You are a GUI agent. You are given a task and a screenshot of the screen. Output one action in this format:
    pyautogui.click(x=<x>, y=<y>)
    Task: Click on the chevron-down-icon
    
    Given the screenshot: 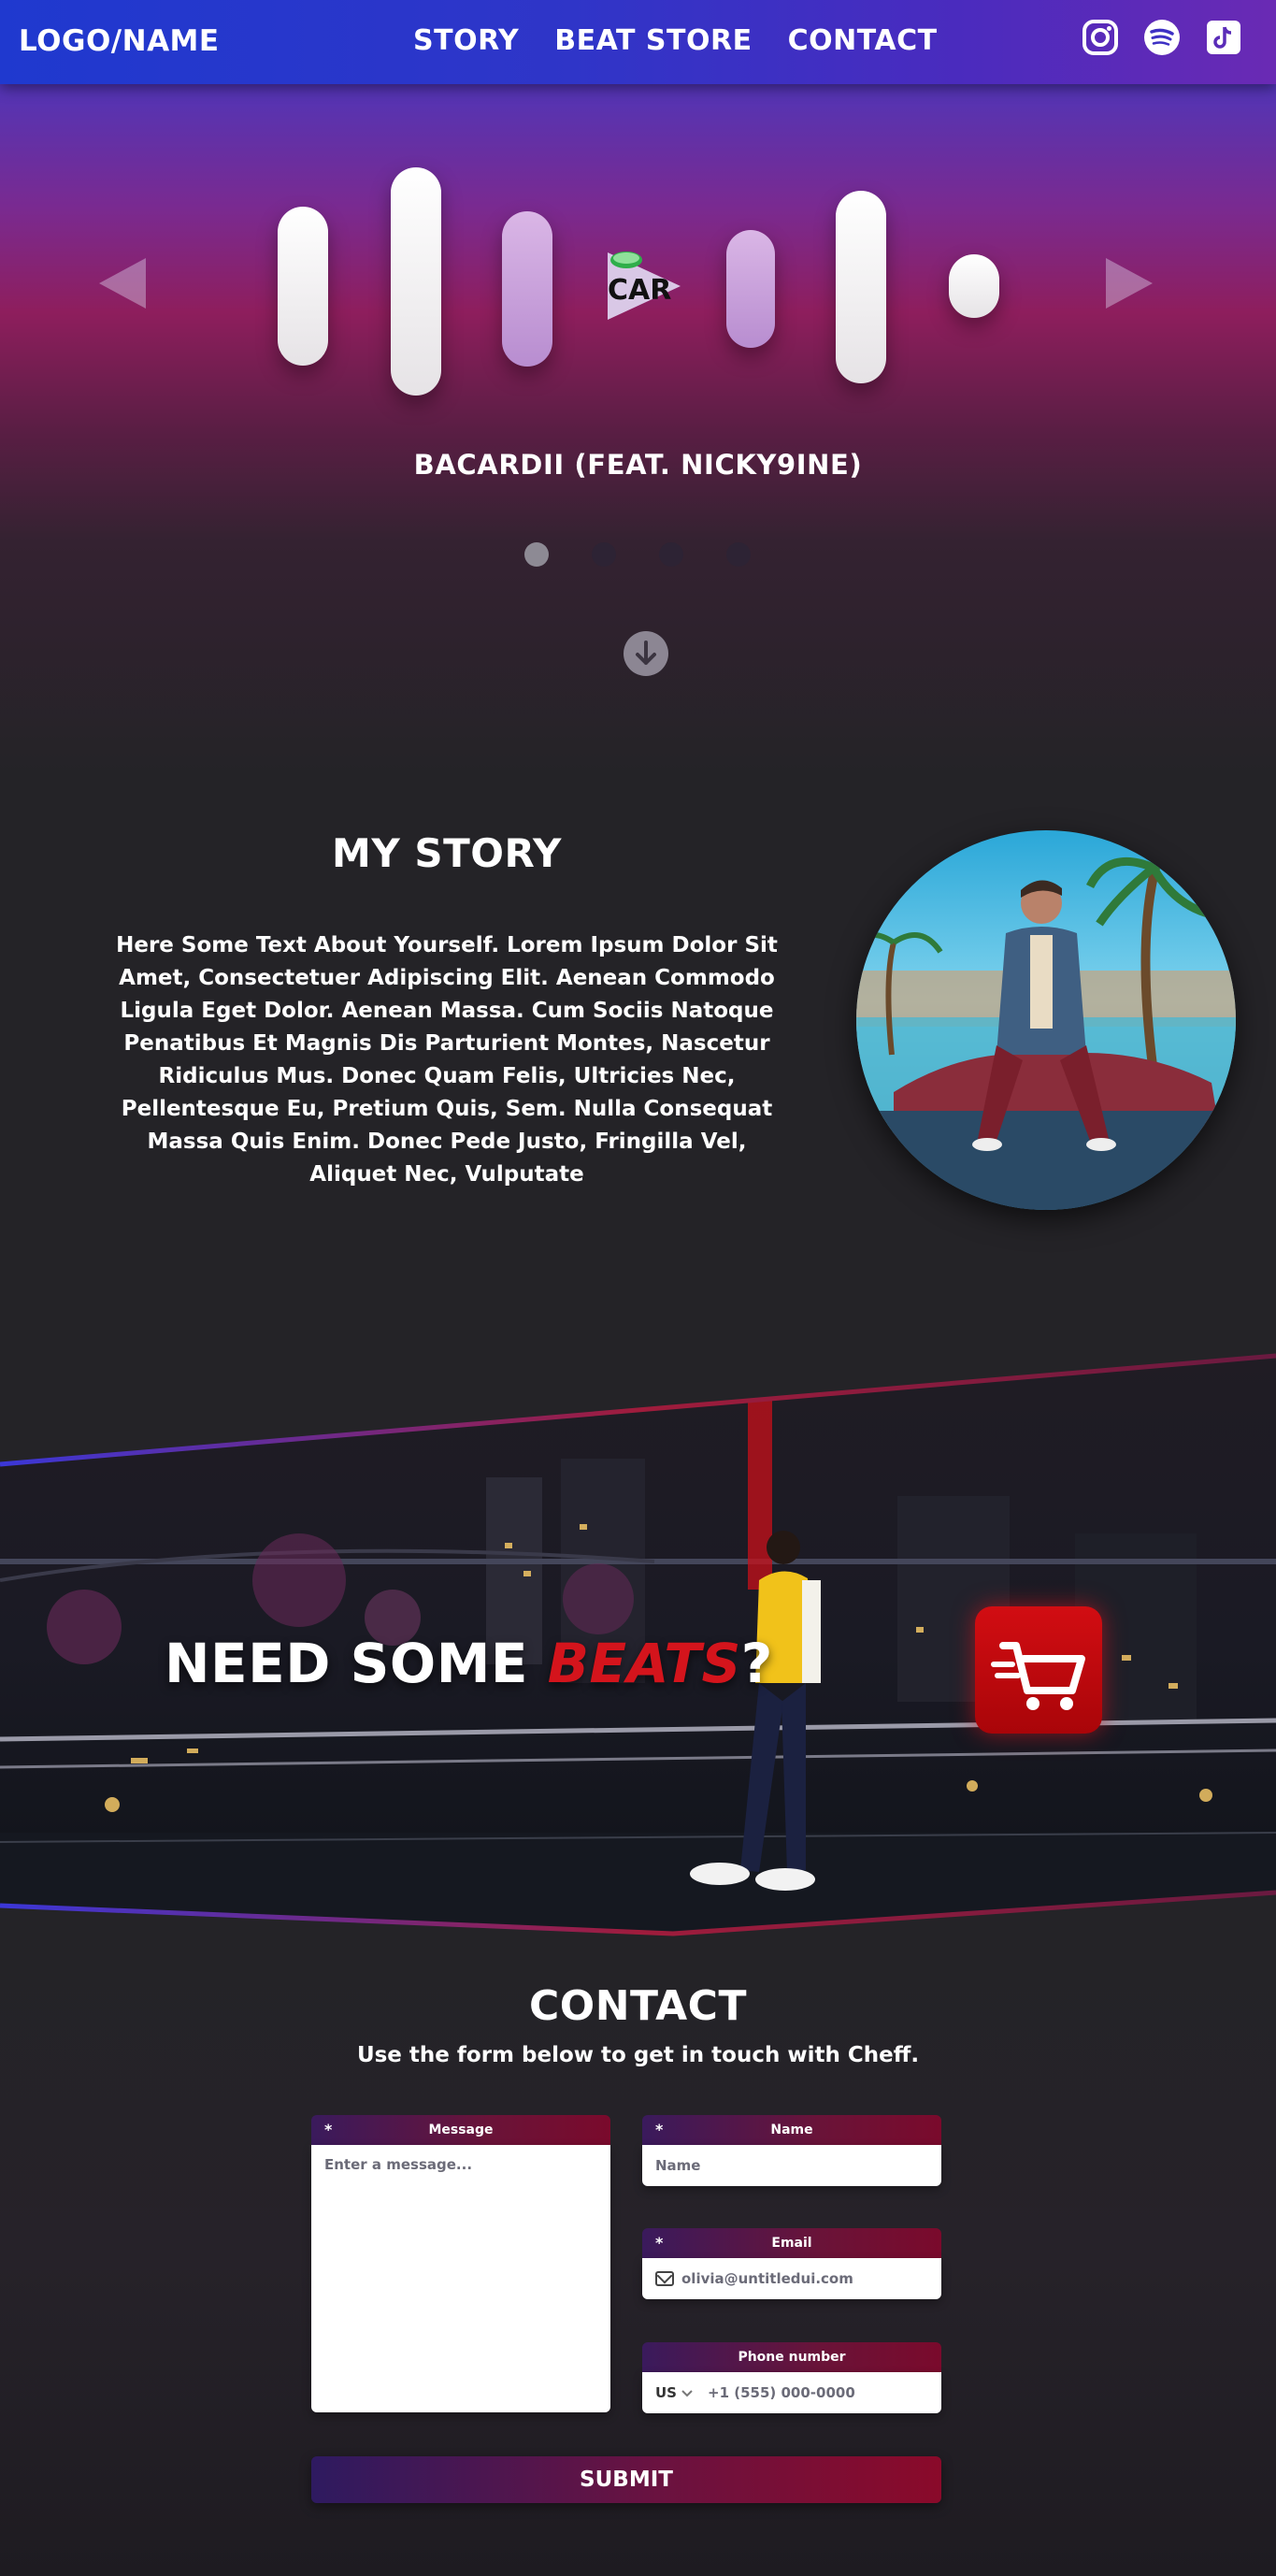 What is the action you would take?
    pyautogui.click(x=687, y=2394)
    